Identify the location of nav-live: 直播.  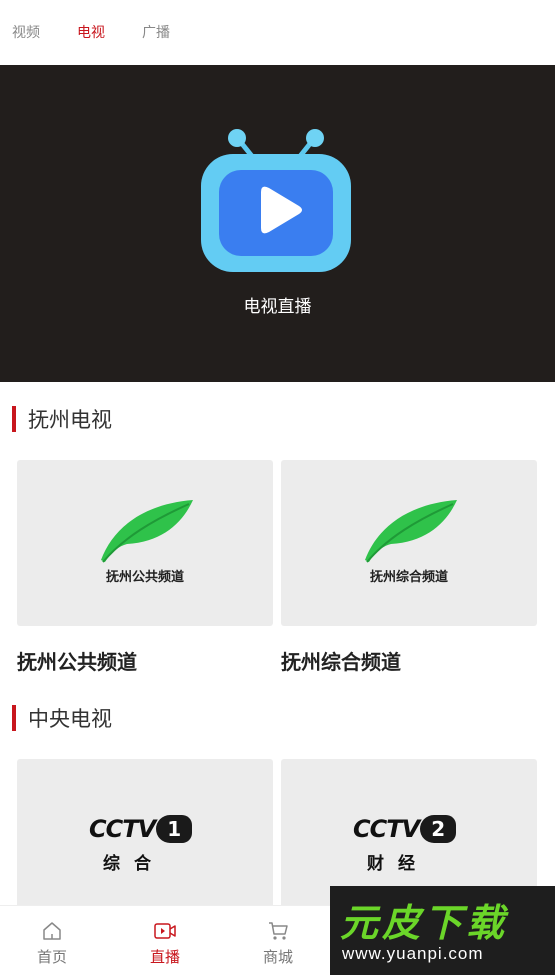
(165, 943).